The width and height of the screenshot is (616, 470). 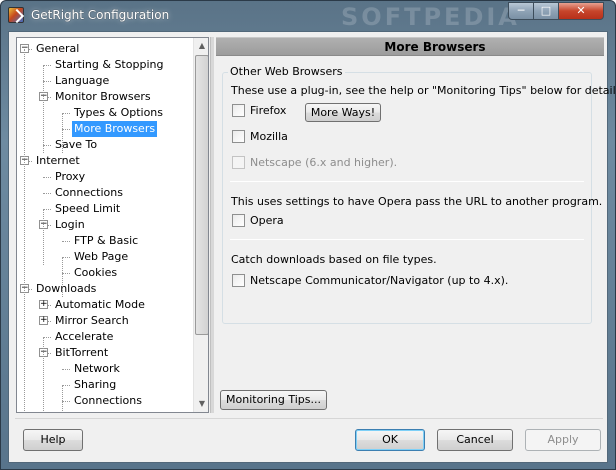 I want to click on minimize-button: ─, so click(x=521, y=11).